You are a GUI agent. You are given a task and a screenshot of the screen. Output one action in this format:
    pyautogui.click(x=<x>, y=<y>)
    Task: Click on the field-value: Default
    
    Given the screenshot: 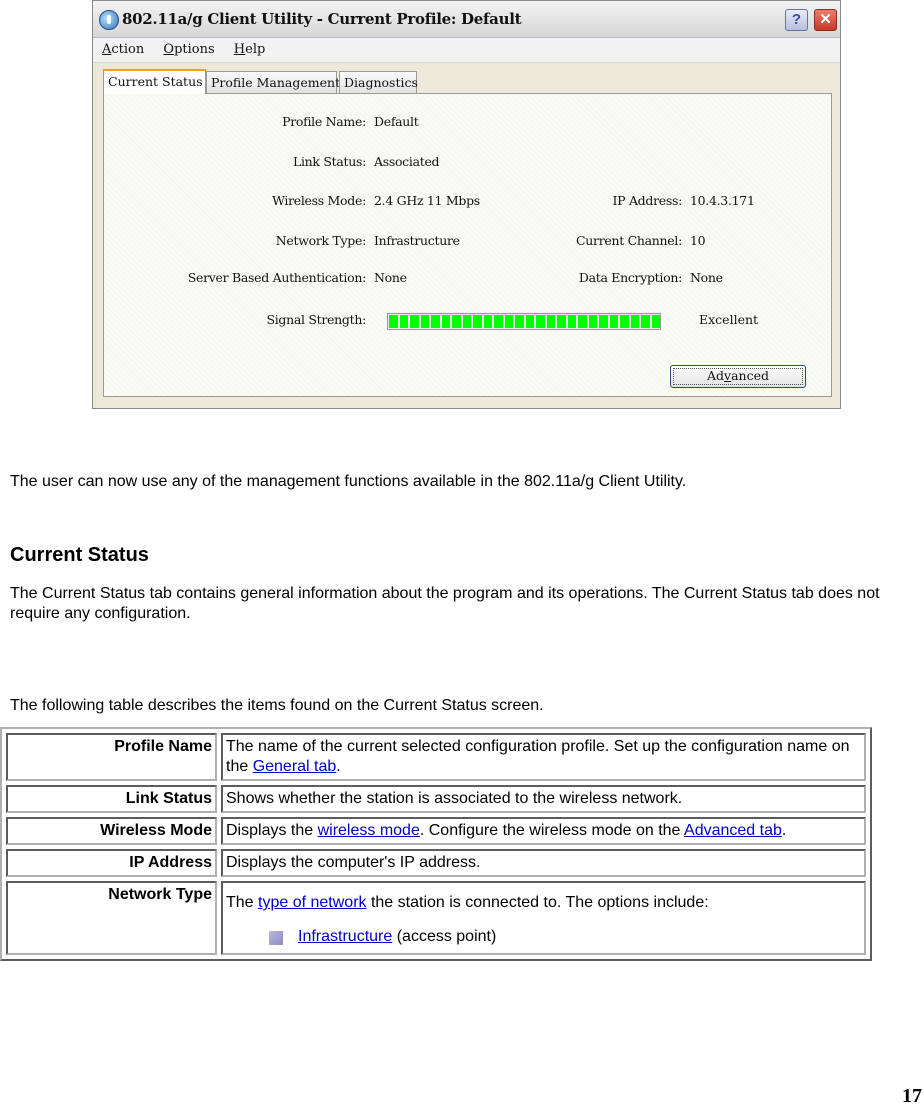 What is the action you would take?
    pyautogui.click(x=396, y=121)
    